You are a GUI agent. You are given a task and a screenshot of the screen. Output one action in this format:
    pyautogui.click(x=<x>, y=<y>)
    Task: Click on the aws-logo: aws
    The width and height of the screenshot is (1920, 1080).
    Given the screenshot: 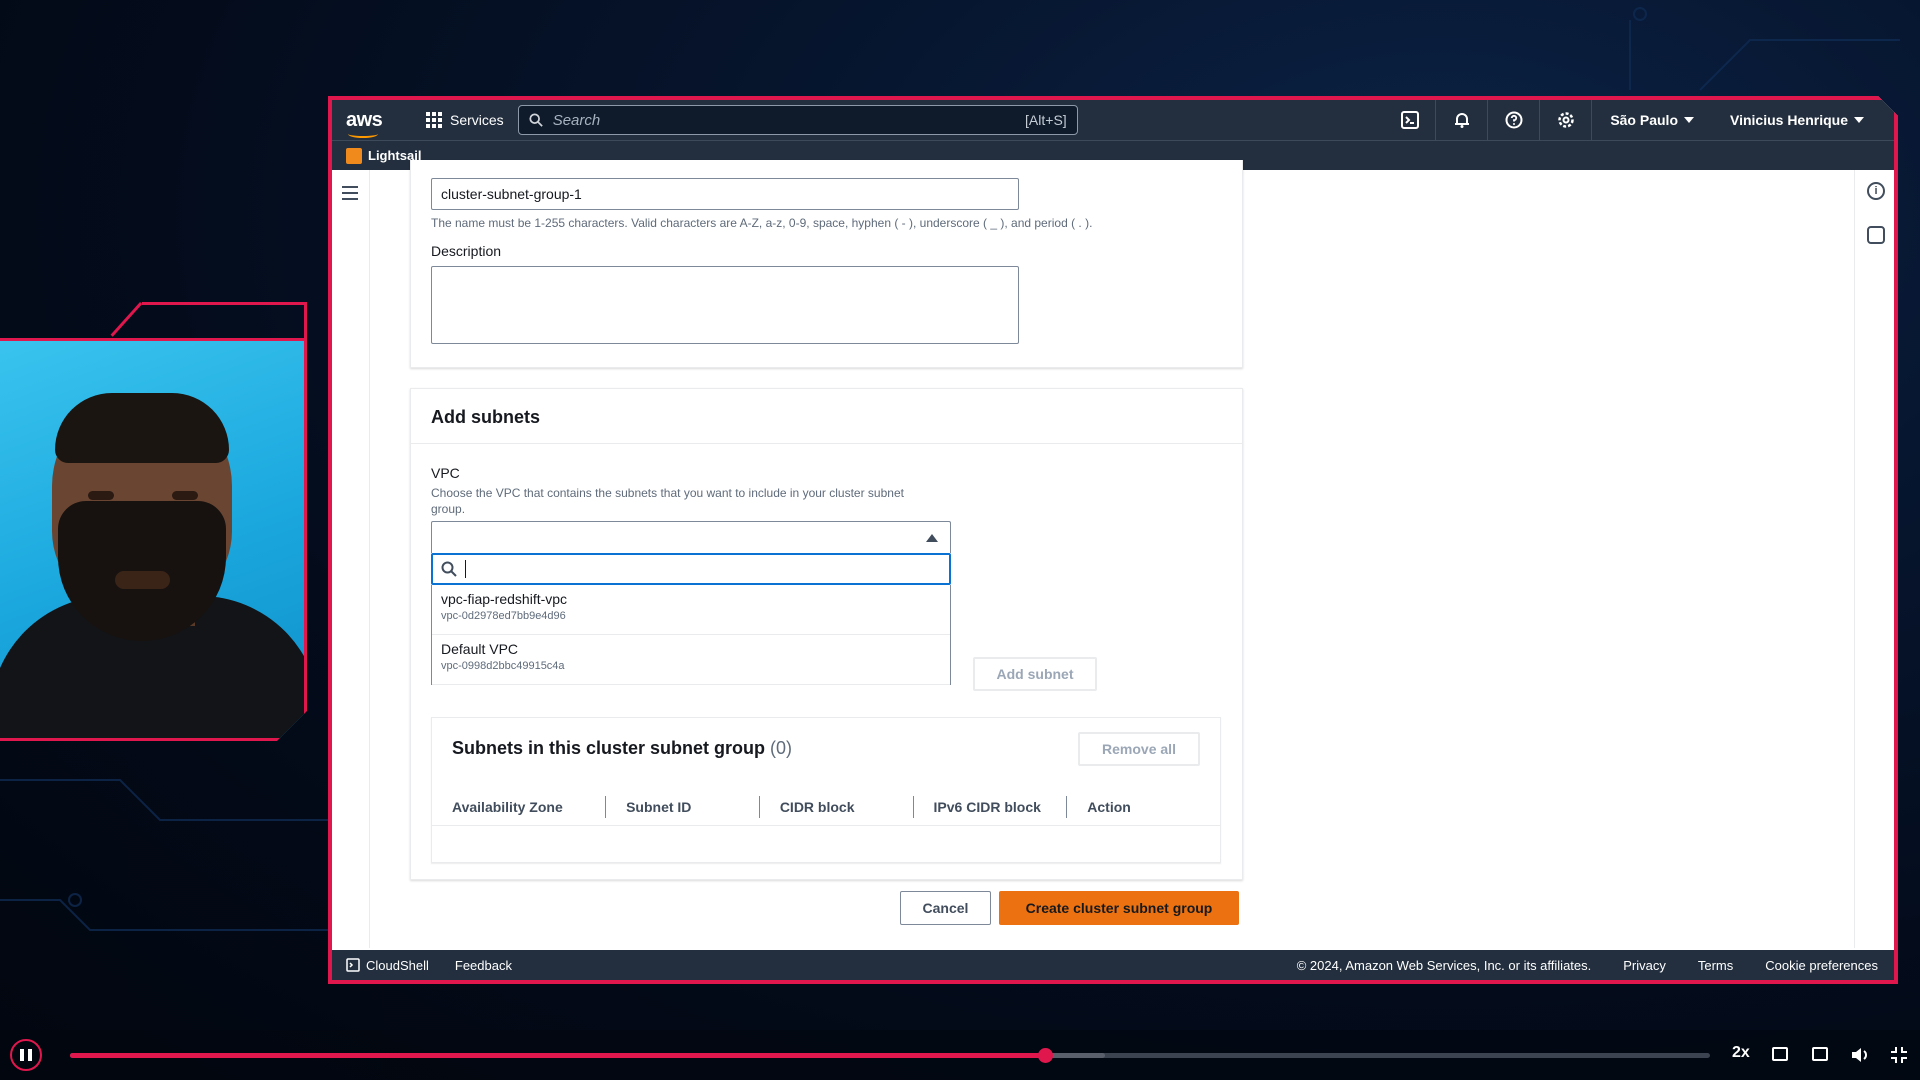 What is the action you would take?
    pyautogui.click(x=366, y=120)
    